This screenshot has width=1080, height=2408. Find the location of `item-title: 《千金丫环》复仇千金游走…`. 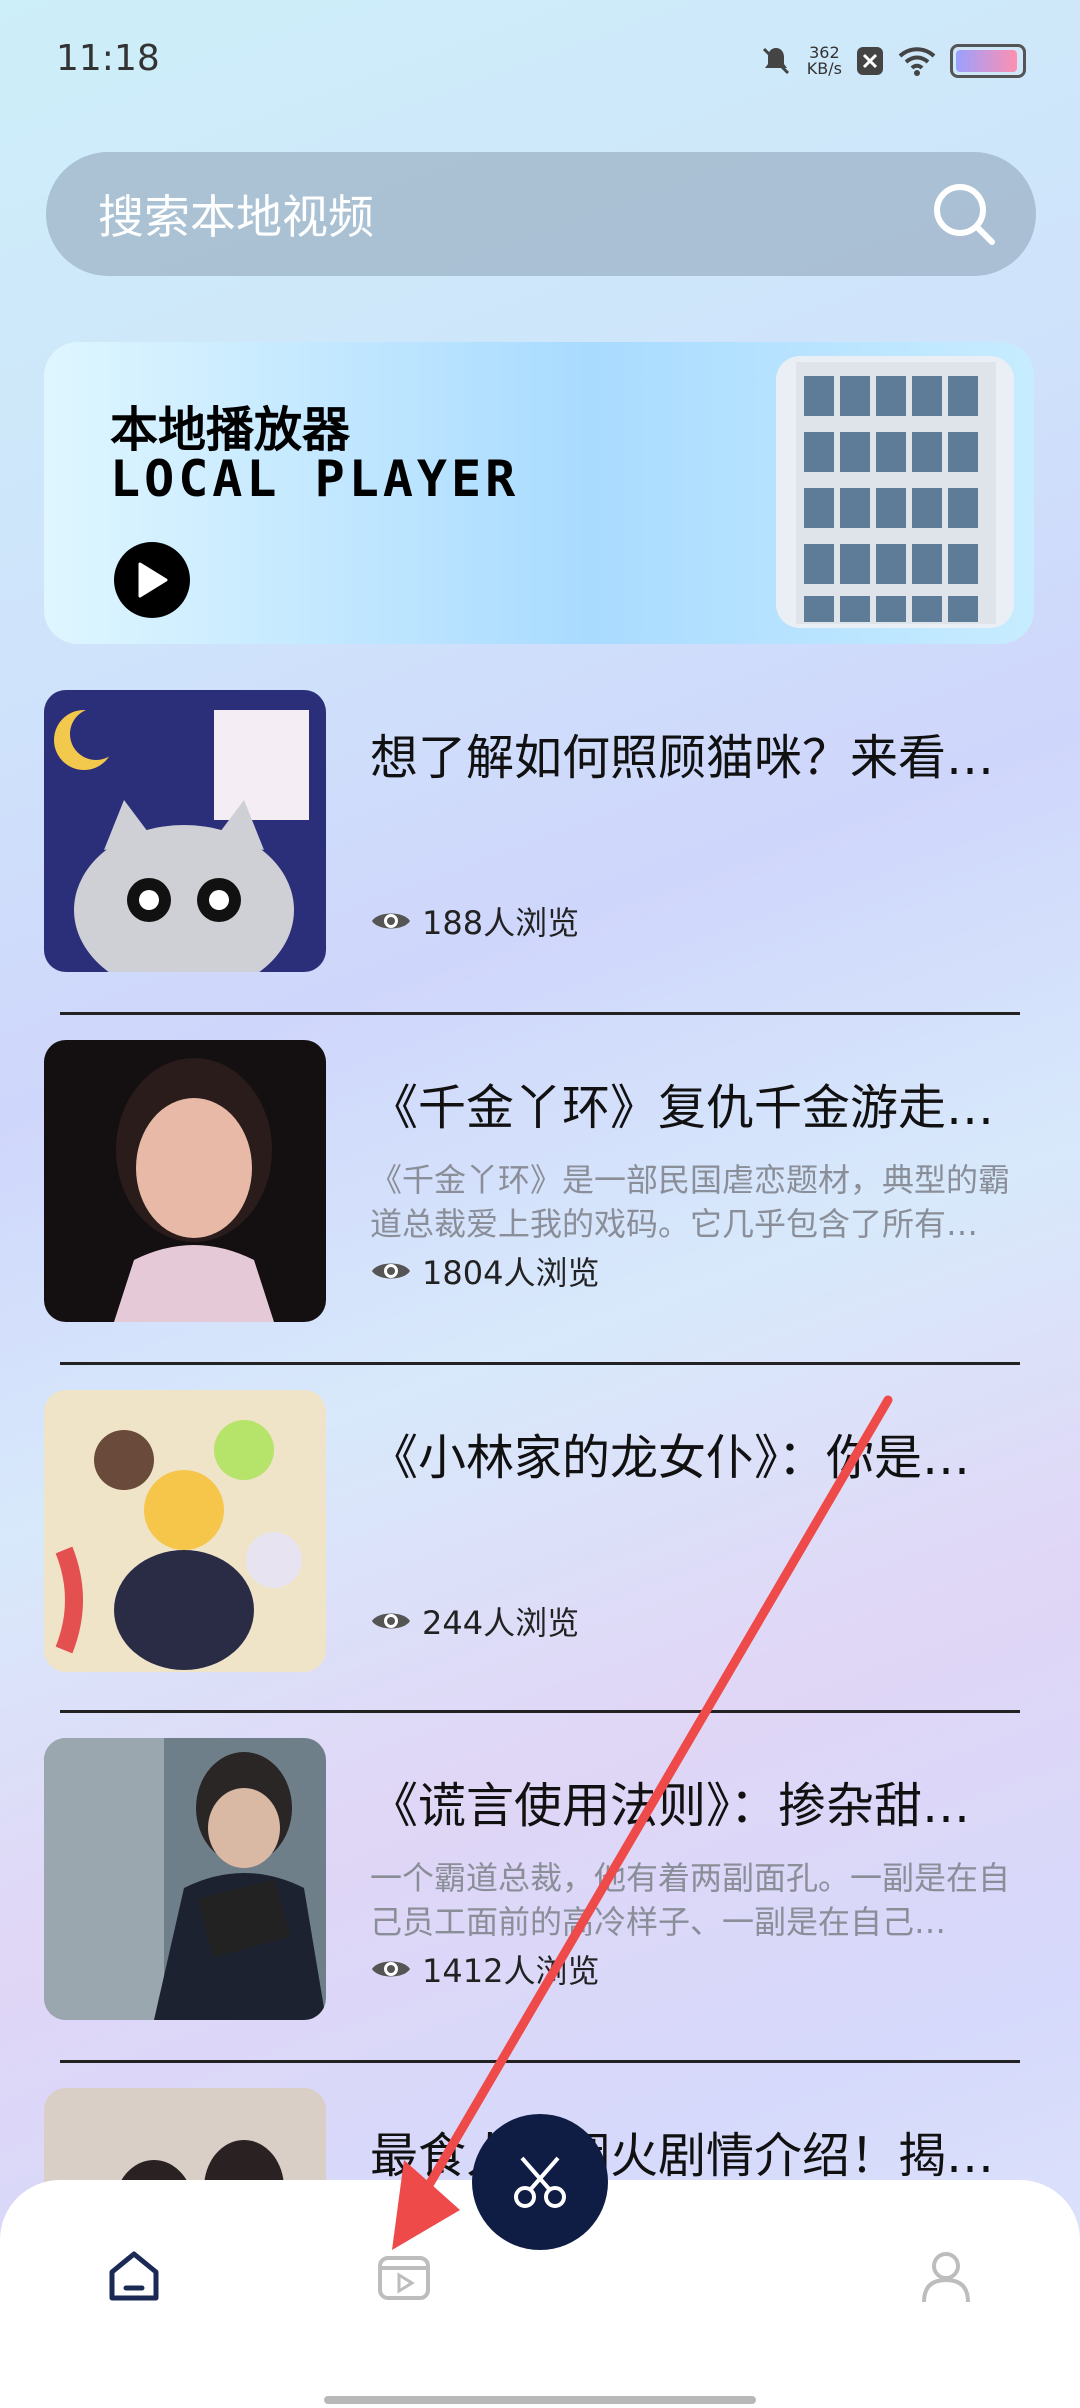

item-title: 《千金丫环》复仇千金游走… is located at coordinates (700, 1103).